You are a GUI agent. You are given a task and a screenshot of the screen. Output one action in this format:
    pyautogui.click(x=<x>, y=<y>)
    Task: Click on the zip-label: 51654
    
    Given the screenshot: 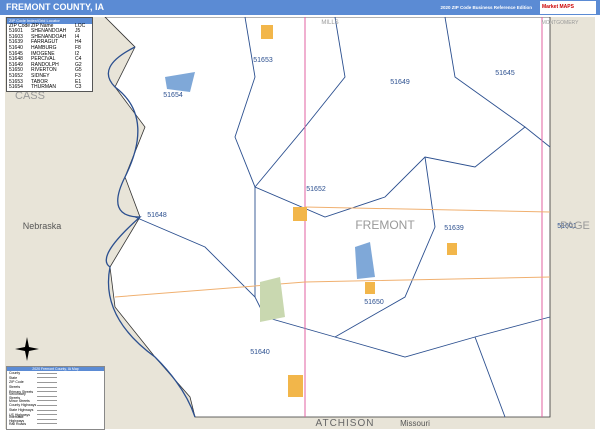 What is the action you would take?
    pyautogui.click(x=173, y=95)
    